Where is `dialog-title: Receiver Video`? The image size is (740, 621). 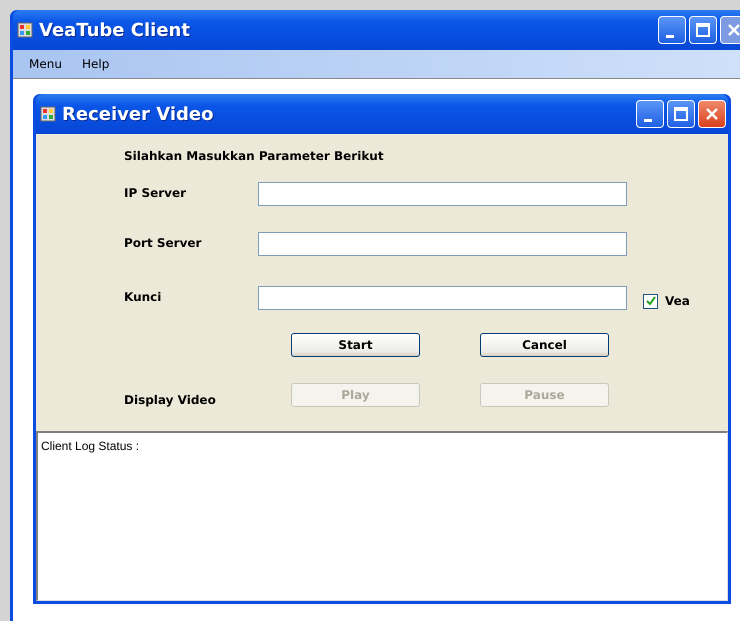 dialog-title: Receiver Video is located at coordinates (138, 114).